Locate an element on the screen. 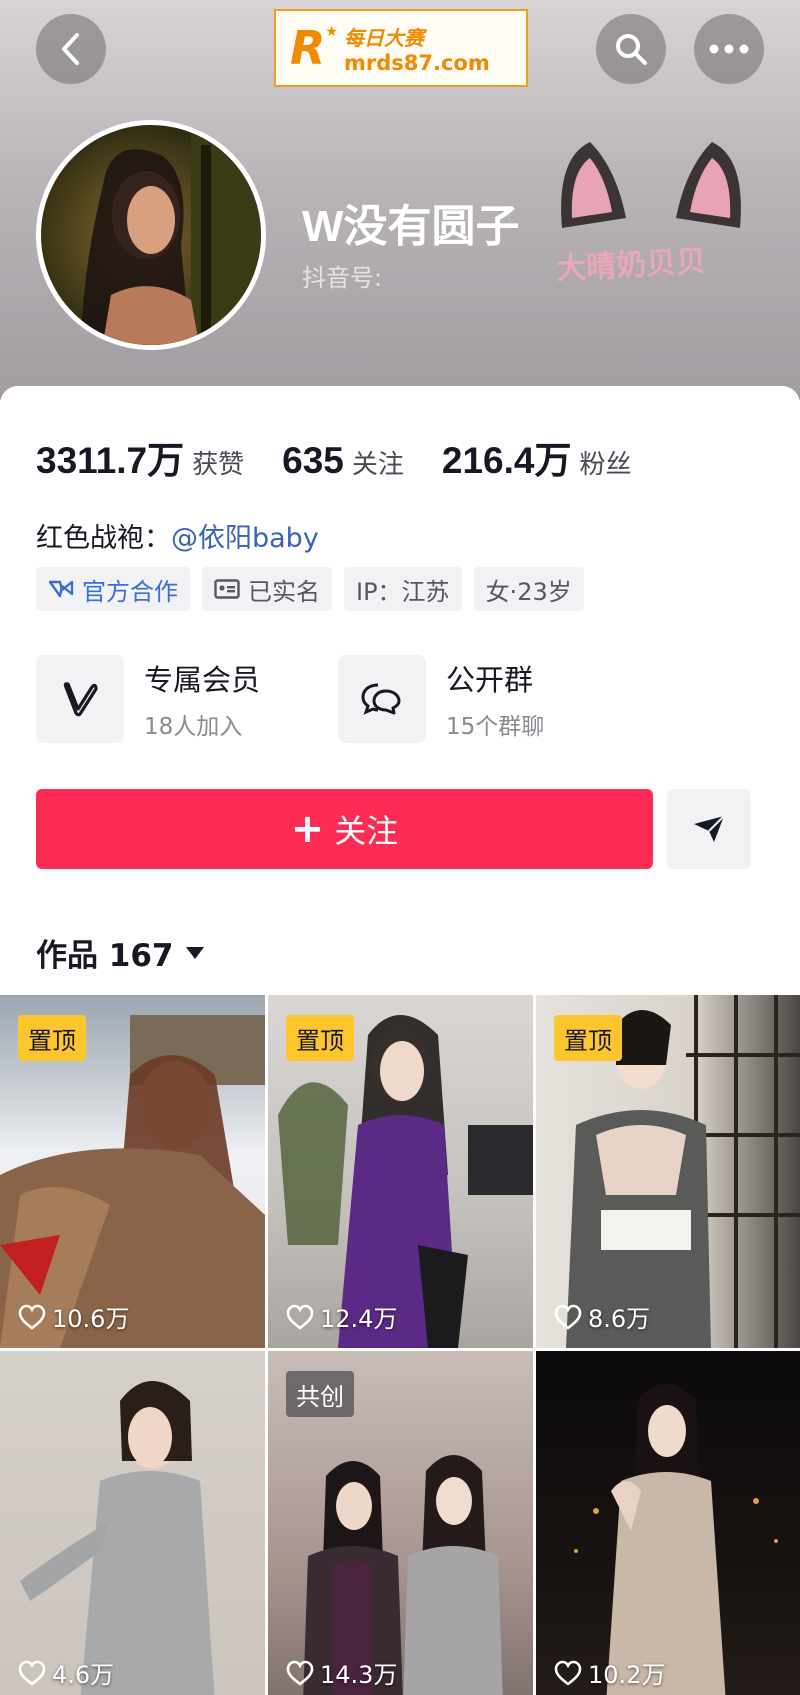  stats-row: 3311.7万 获赞 635 关注 216.4万 粉丝 is located at coordinates (353, 457).